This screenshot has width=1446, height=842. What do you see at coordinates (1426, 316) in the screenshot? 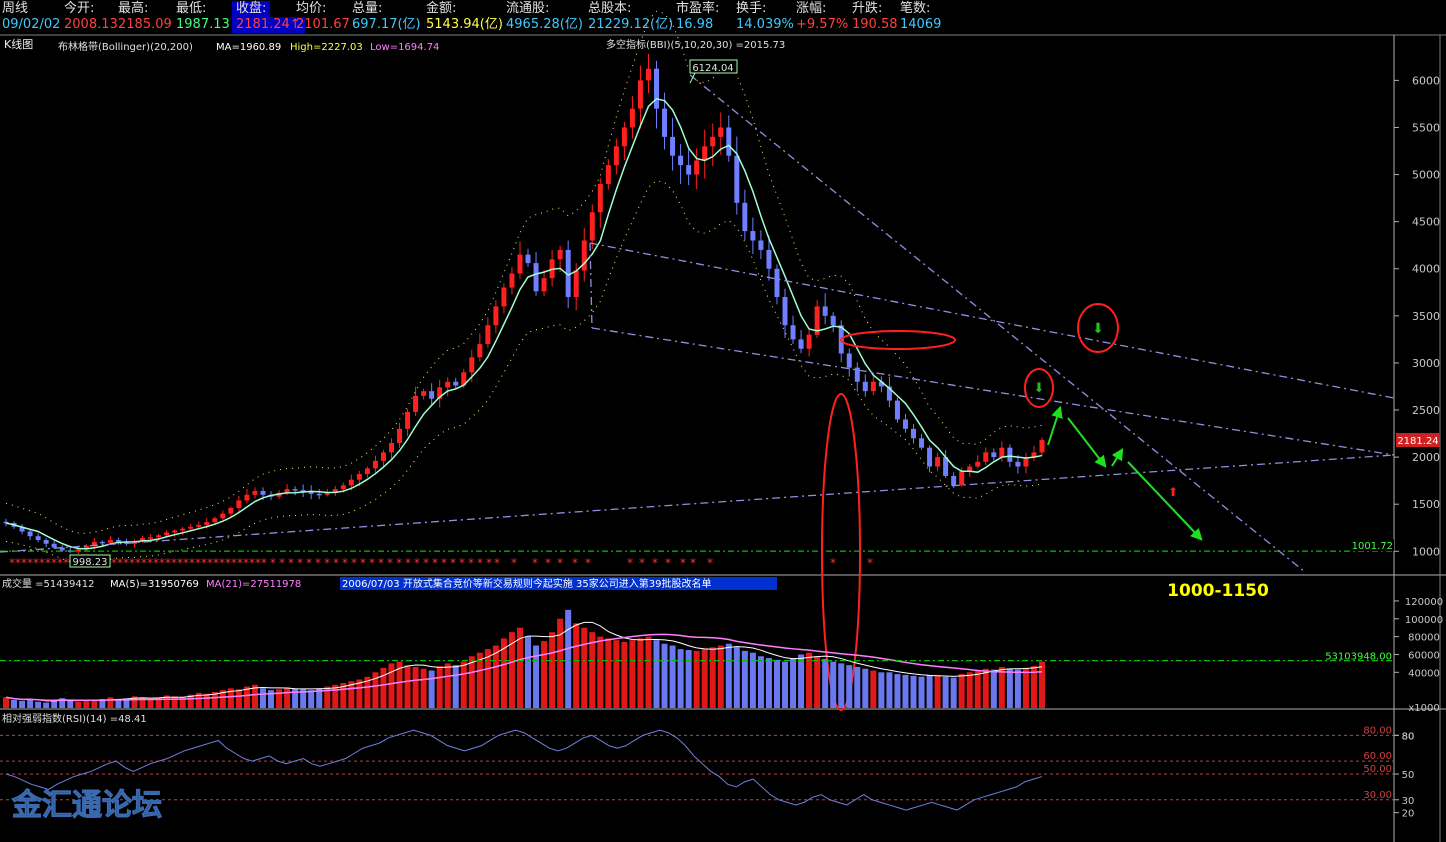
I see `price-tick-label: 3500` at bounding box center [1426, 316].